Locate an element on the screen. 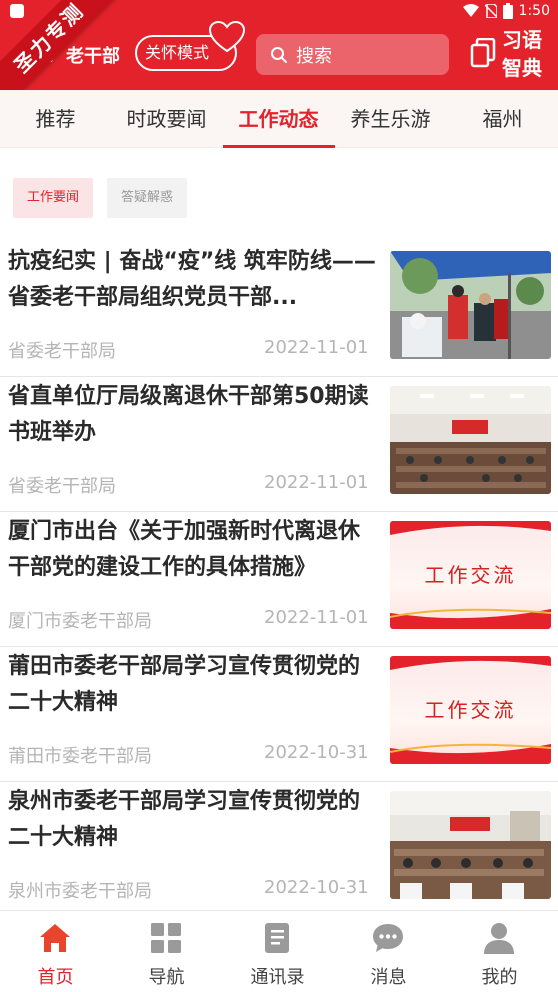 This screenshot has width=558, height=992. tab-fuzhou: 福州 is located at coordinates (502, 119).